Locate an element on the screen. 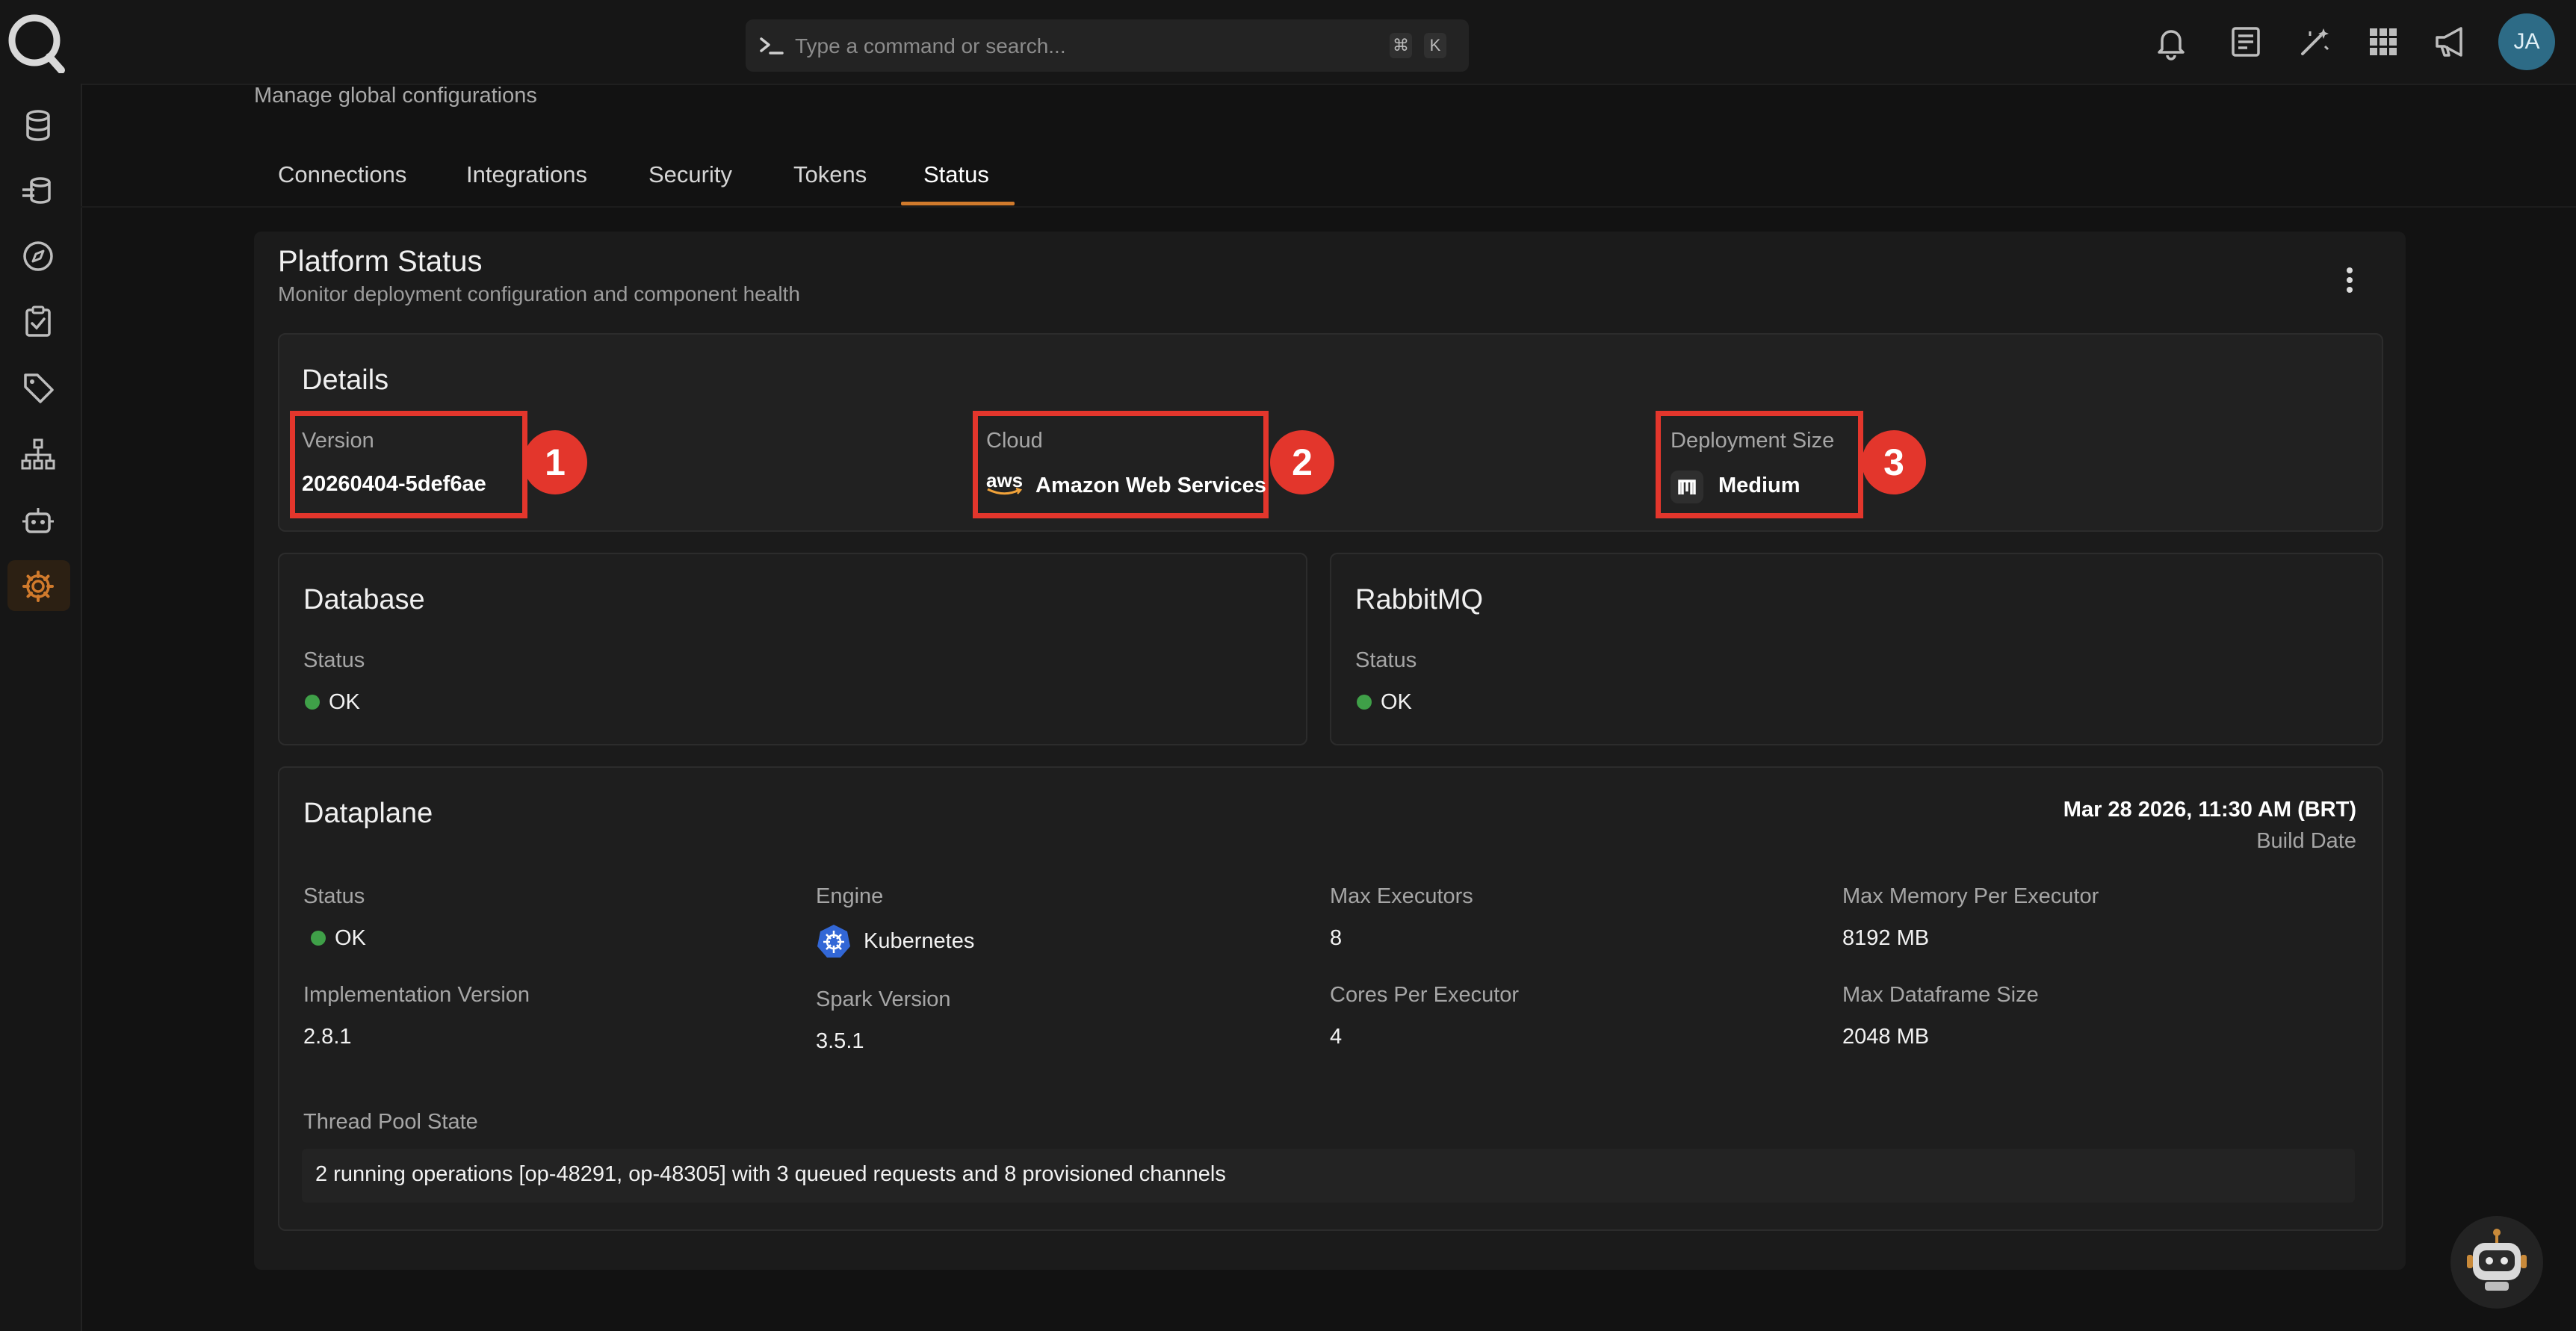  deployment-size-label: Deployment Size is located at coordinates (1753, 441).